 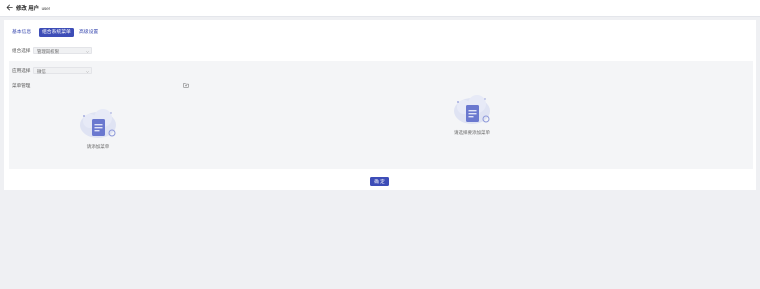 I want to click on left-empty-state: 请添加菜单, so click(x=98, y=129).